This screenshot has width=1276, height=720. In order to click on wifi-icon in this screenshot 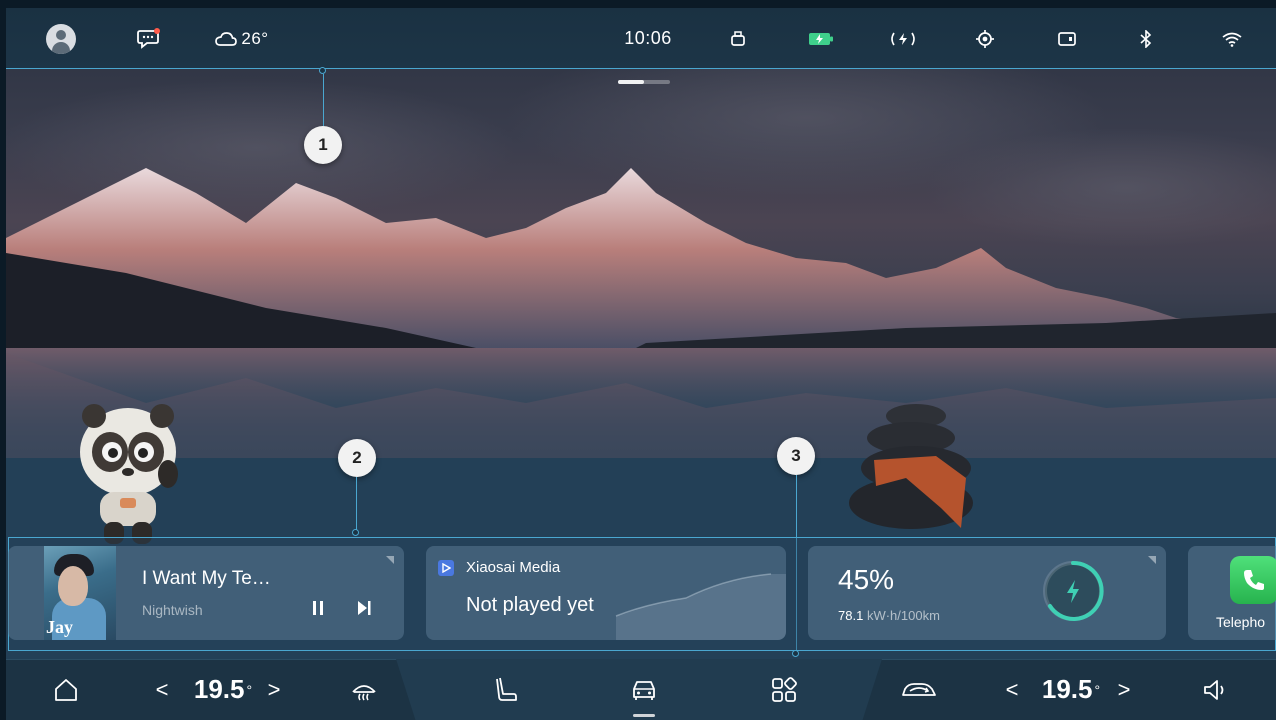, I will do `click(1232, 39)`.